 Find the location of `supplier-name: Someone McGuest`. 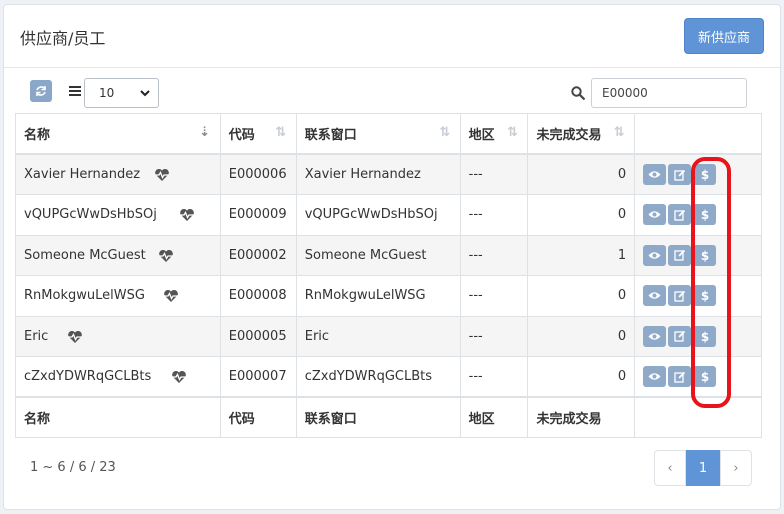

supplier-name: Someone McGuest is located at coordinates (85, 255).